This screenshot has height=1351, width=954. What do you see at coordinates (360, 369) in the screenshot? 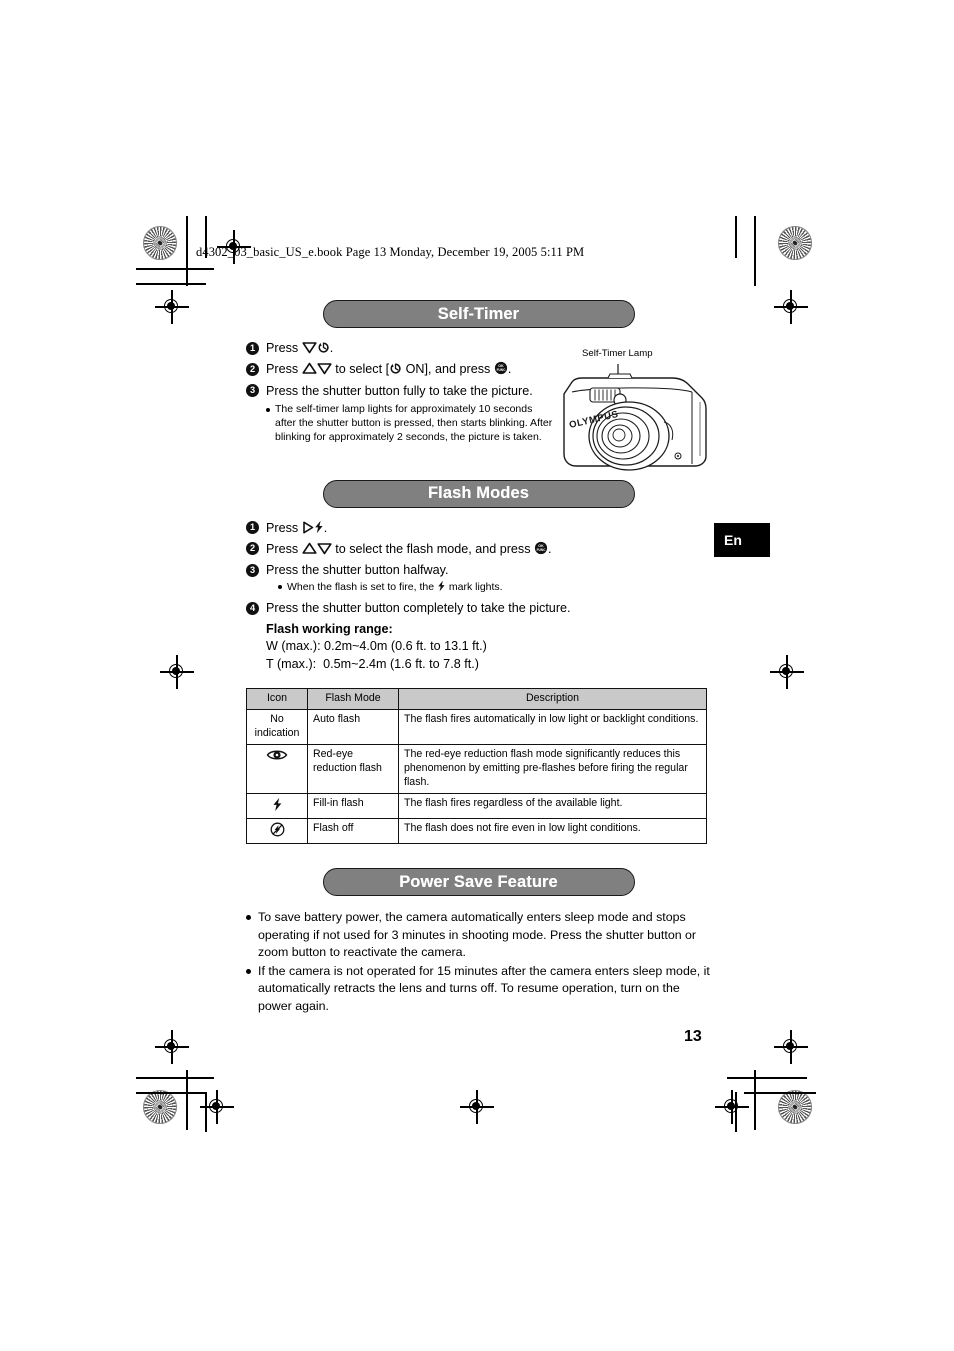
I see `step-text-mid: to select [` at bounding box center [360, 369].